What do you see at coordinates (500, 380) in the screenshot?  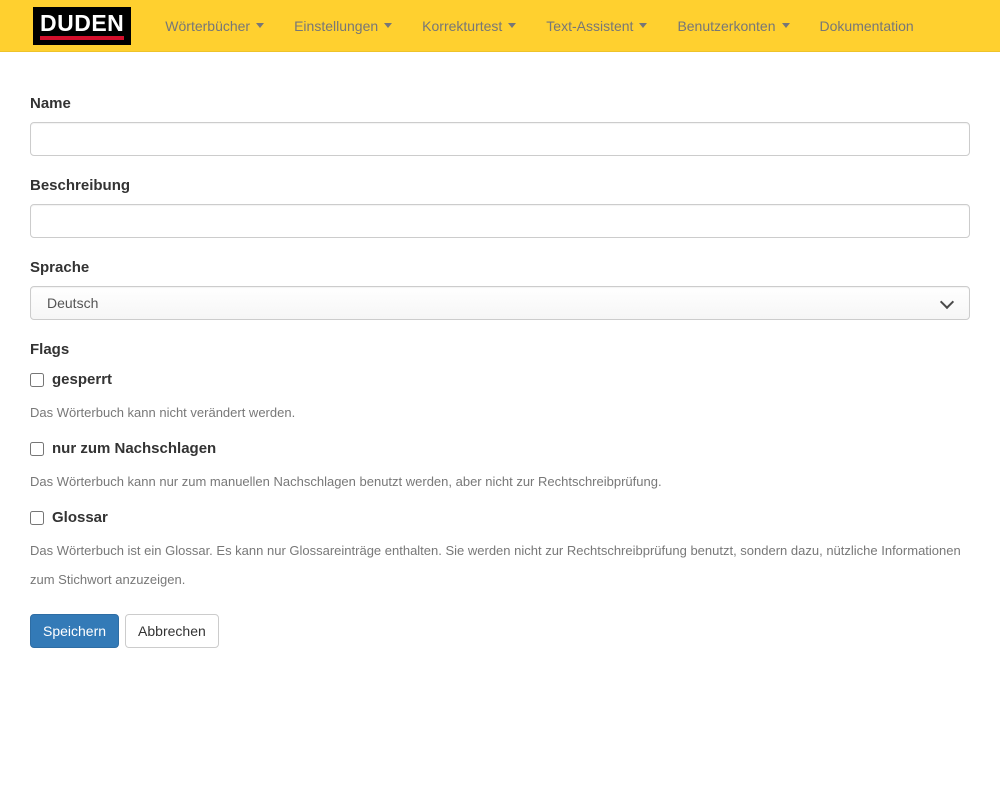 I see `flag-gesperrt-row: gesperrt` at bounding box center [500, 380].